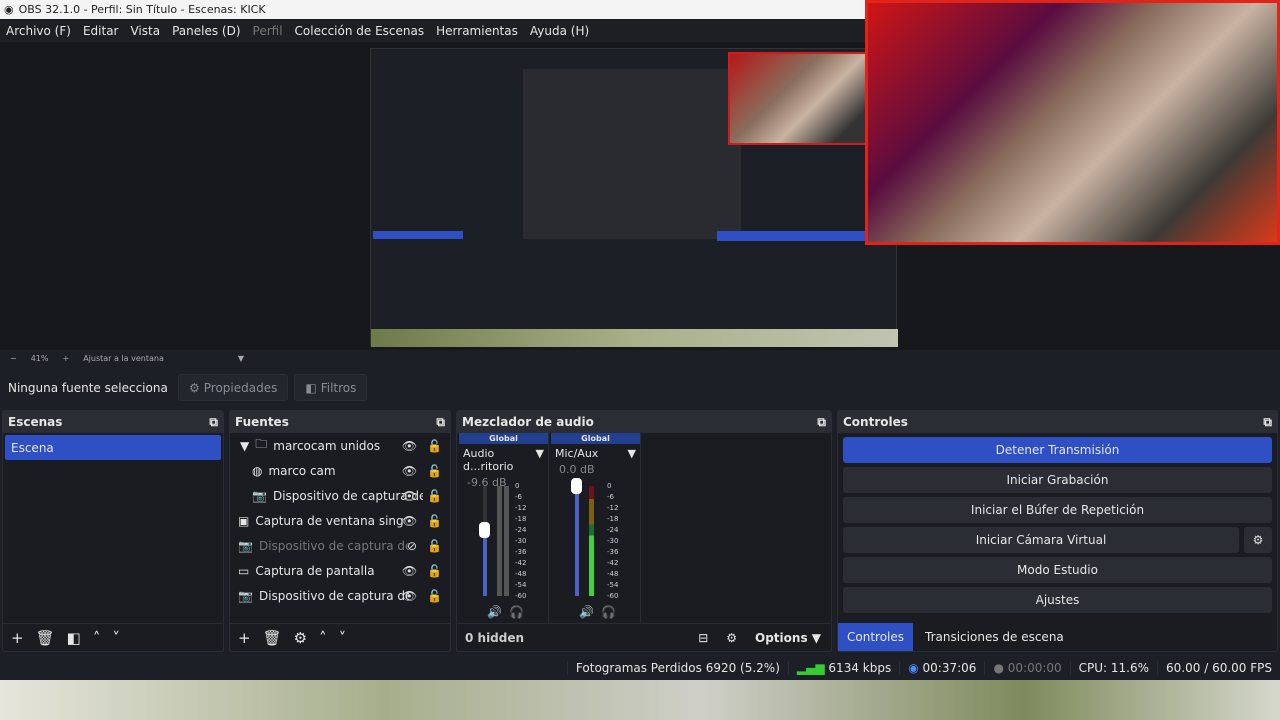  Describe the element at coordinates (1258, 540) in the screenshot. I see `virtual-camera-settings-icon: ⚙` at that location.